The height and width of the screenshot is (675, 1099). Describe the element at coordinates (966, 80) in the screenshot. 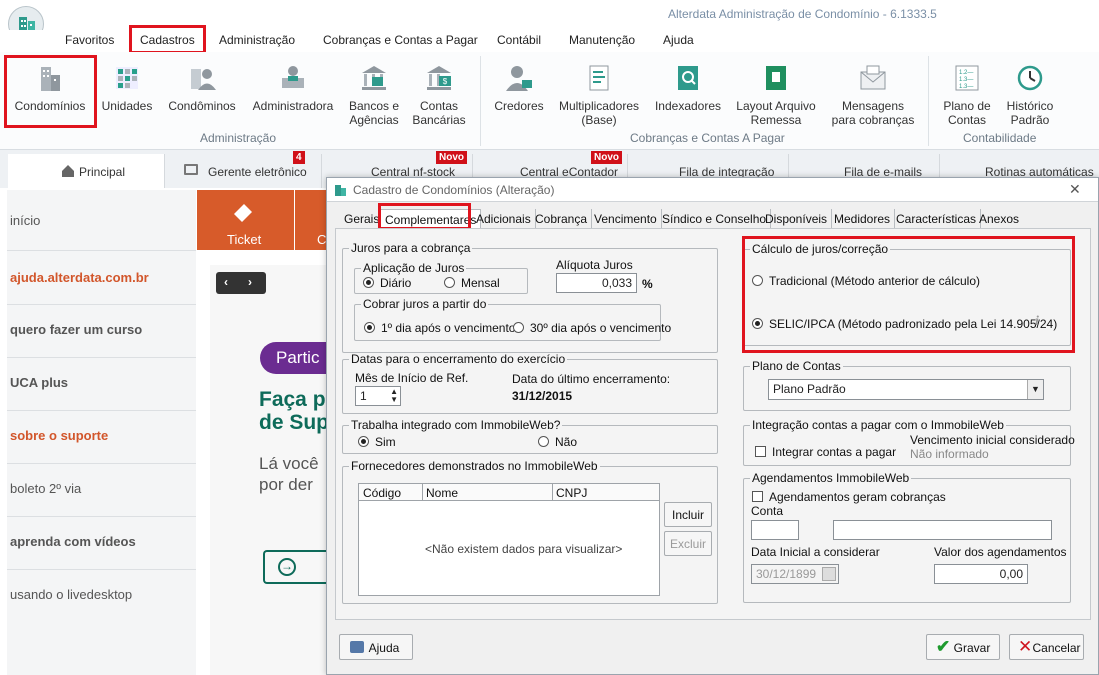

I see `svg-text: 1.3—` at that location.